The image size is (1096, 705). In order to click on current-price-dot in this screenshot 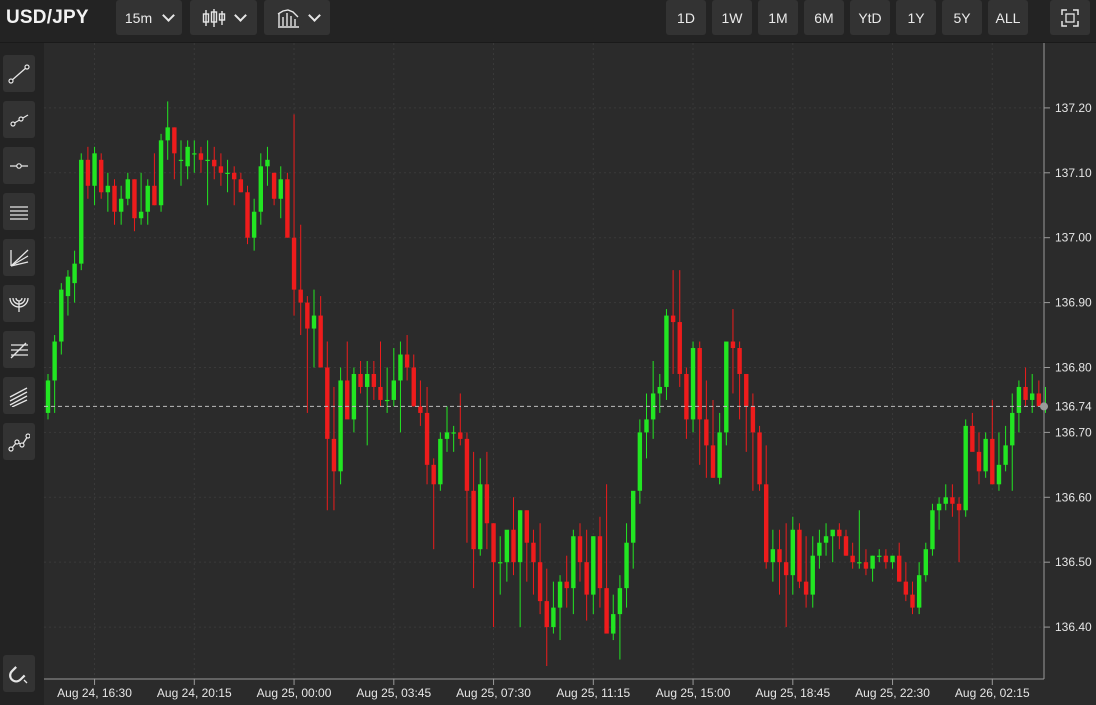, I will do `click(1044, 406)`.